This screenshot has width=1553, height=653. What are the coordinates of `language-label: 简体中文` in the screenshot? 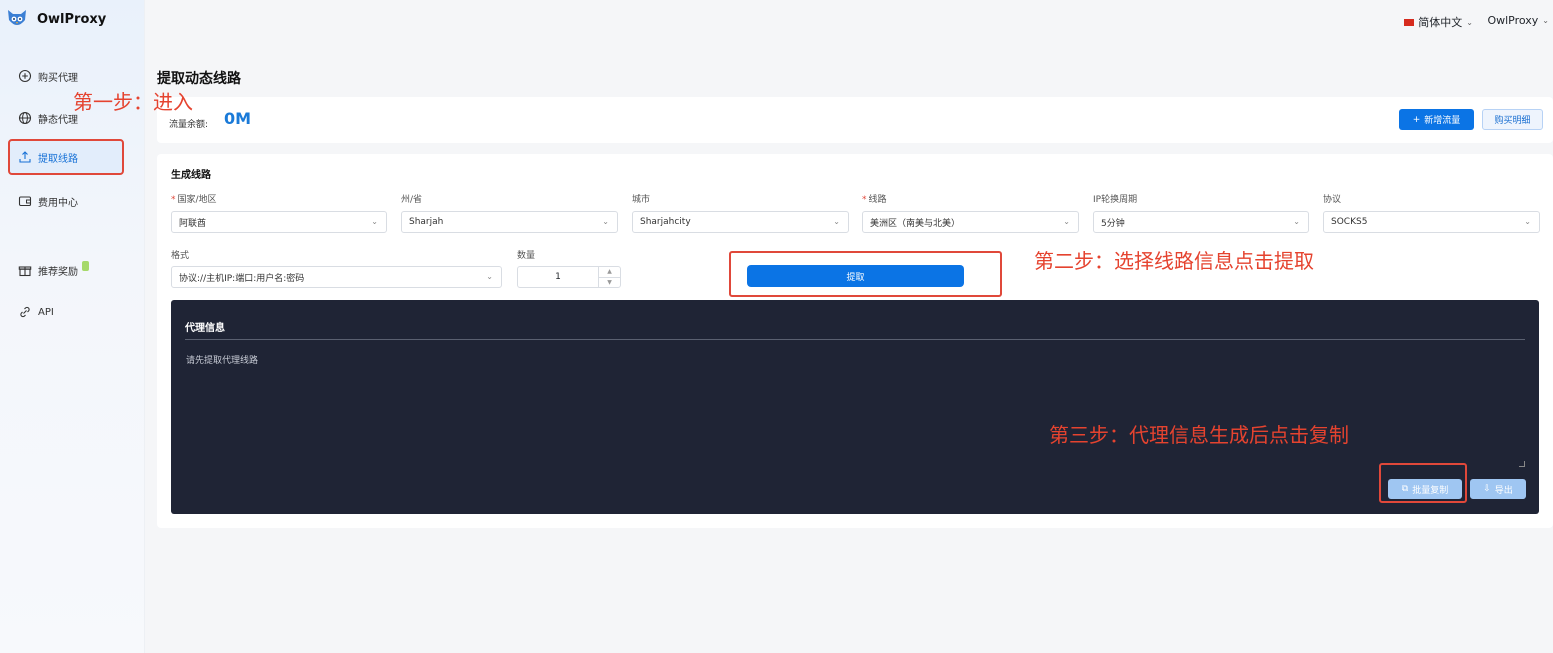 It's located at (1440, 22).